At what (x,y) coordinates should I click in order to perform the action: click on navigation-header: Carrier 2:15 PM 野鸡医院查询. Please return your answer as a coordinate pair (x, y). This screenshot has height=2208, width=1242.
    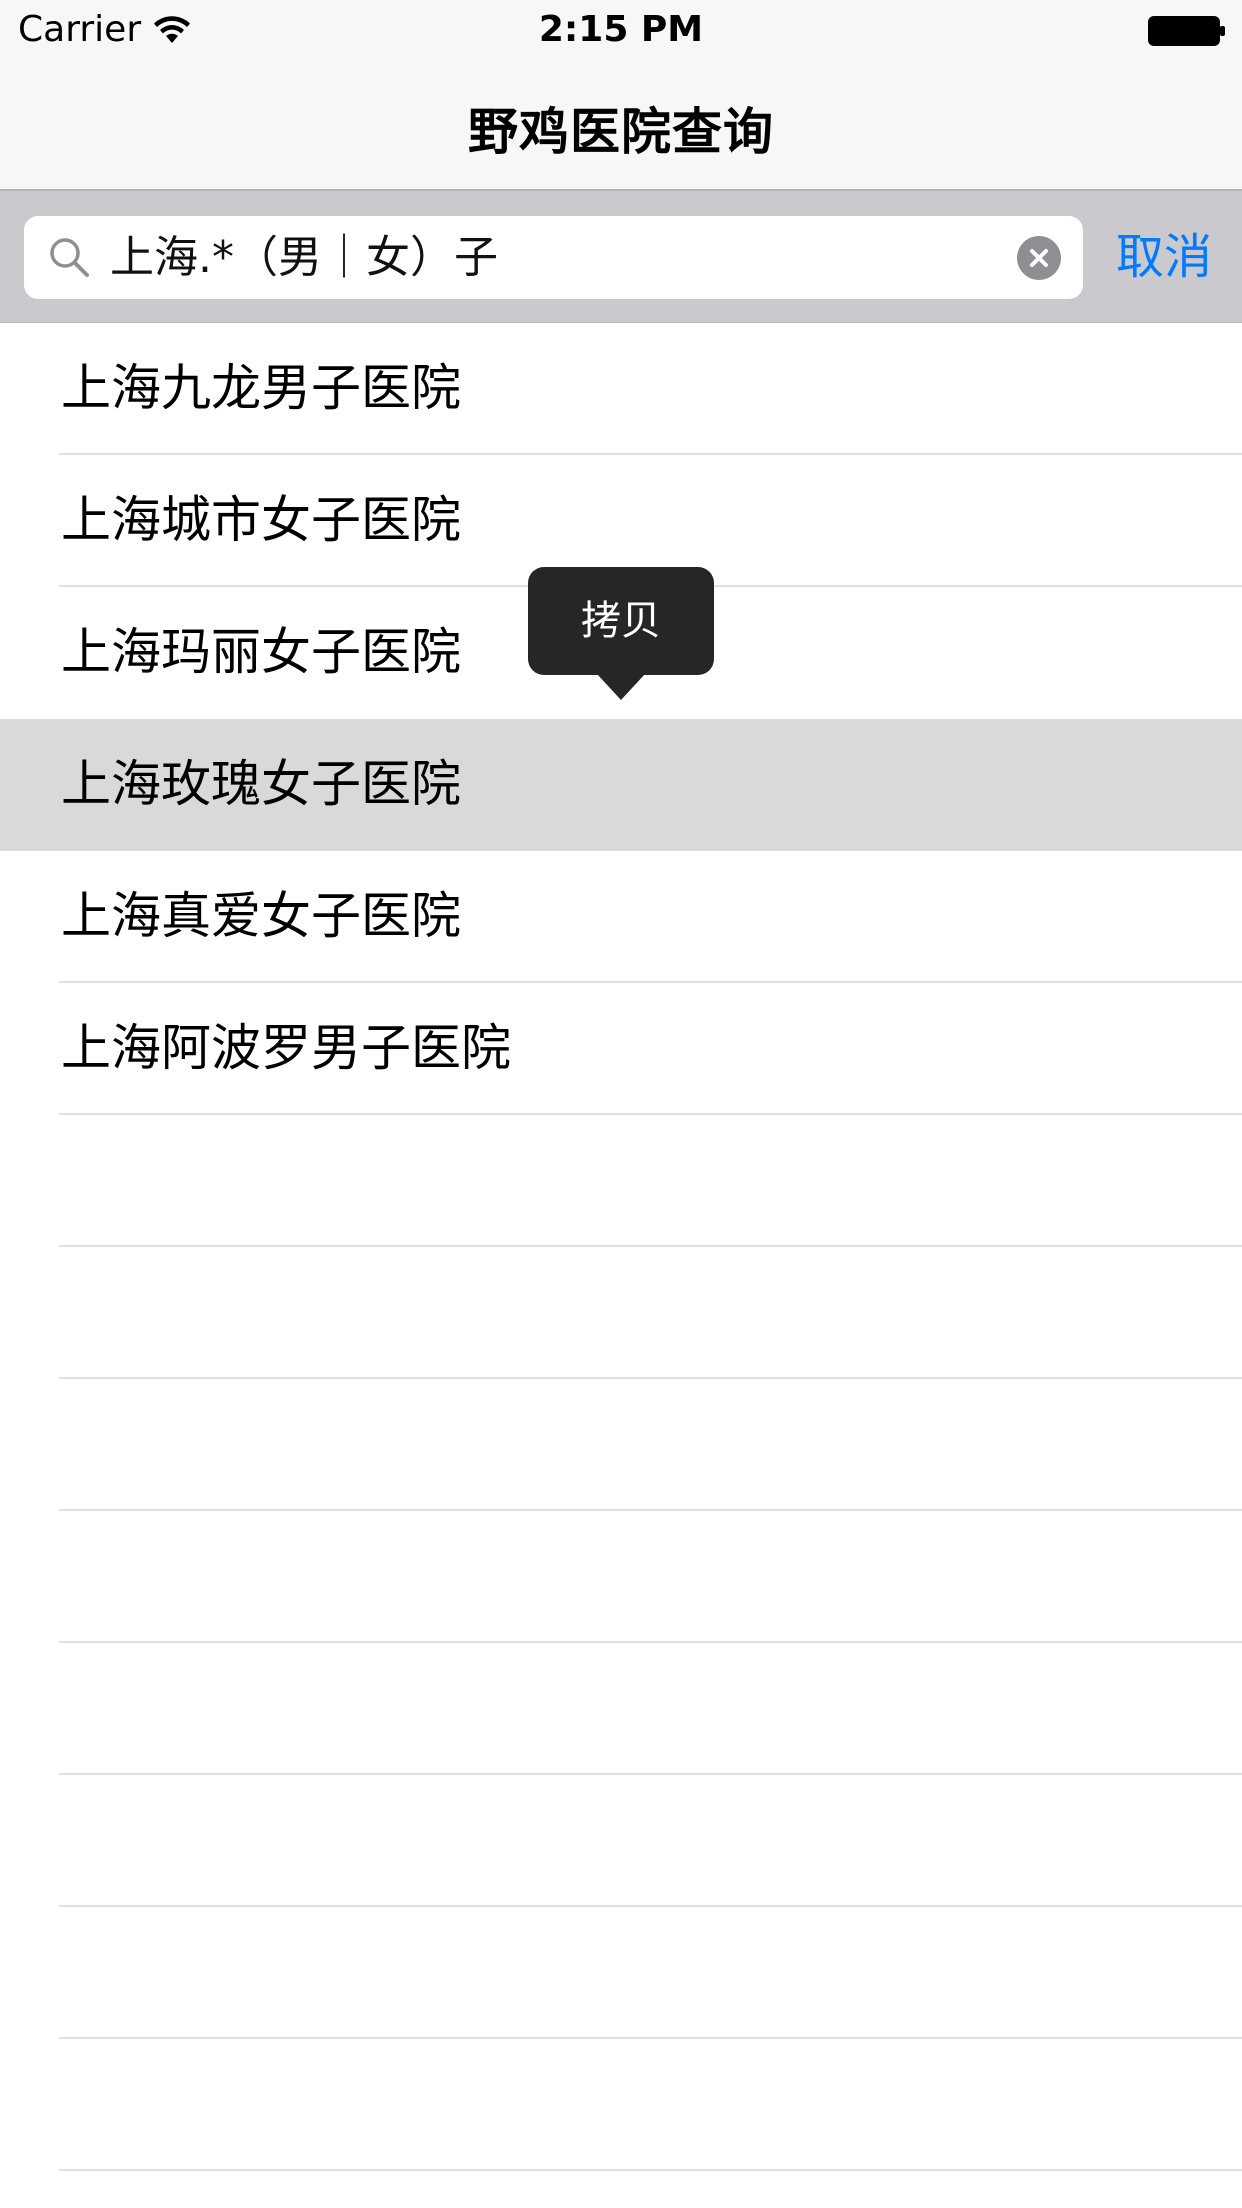
    Looking at the image, I should click on (621, 95).